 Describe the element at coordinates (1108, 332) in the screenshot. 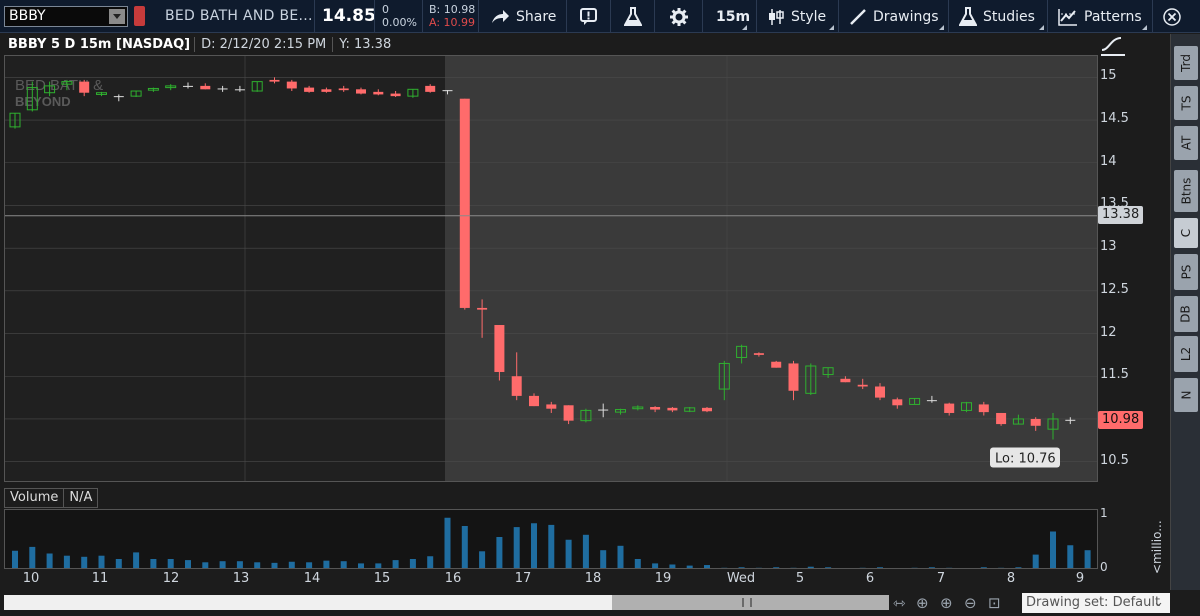

I see `price-tick-label: 12` at that location.